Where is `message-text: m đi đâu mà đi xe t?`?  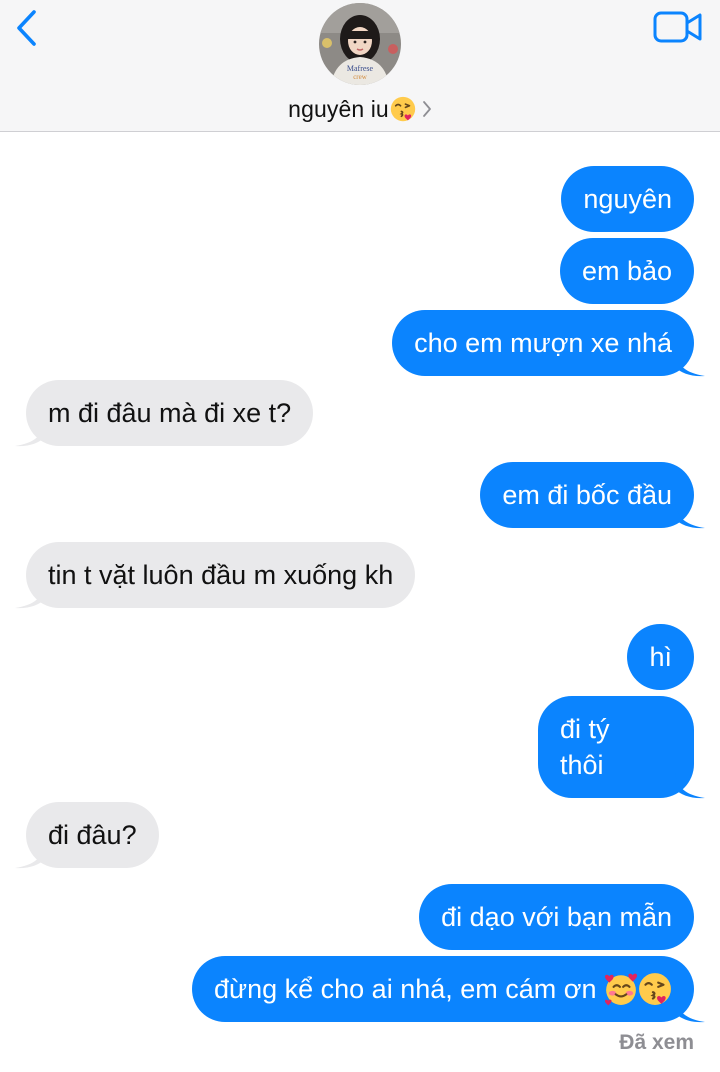
message-text: m đi đâu mà đi xe t? is located at coordinates (170, 413).